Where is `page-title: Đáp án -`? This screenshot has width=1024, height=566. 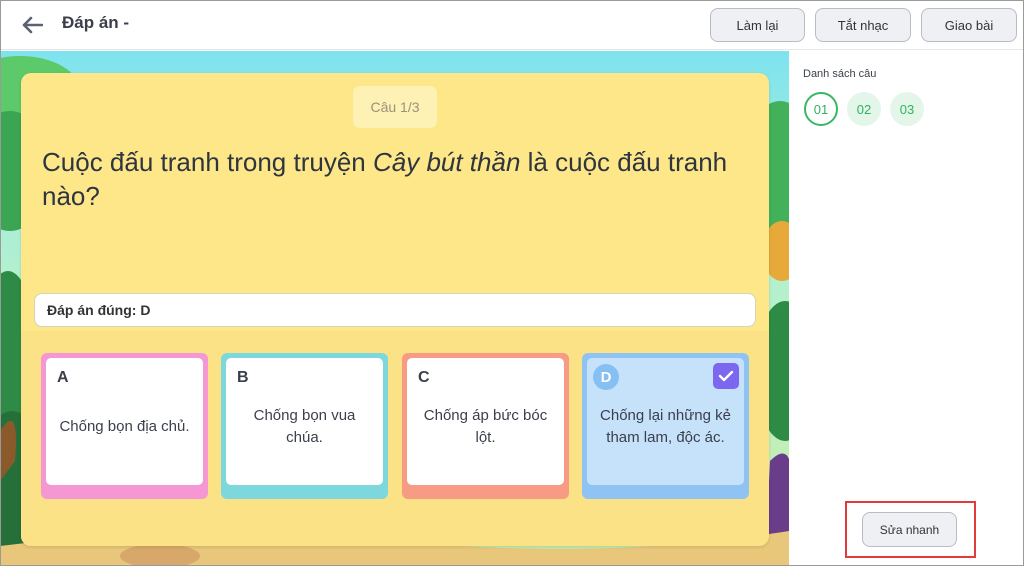
page-title: Đáp án - is located at coordinates (96, 22).